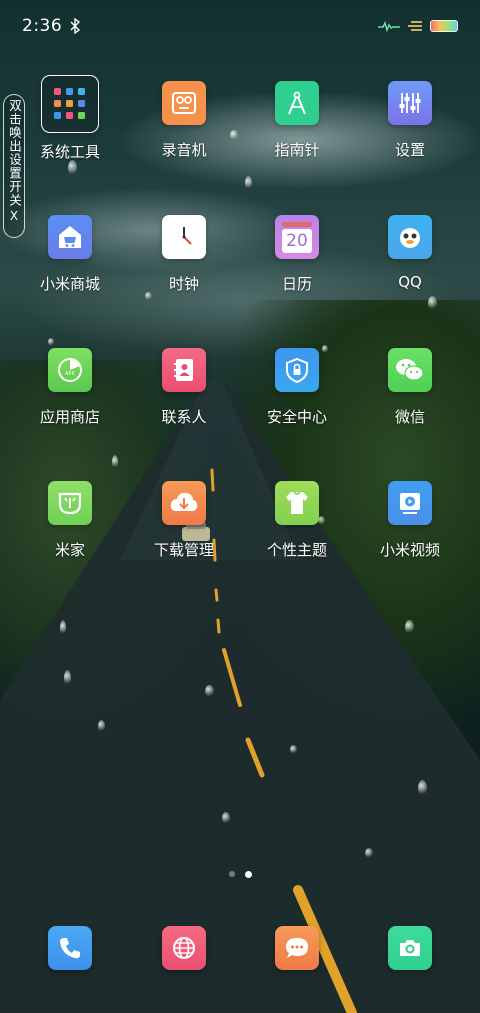 This screenshot has width=480, height=1013. I want to click on theme-shirt-icon, so click(297, 503).